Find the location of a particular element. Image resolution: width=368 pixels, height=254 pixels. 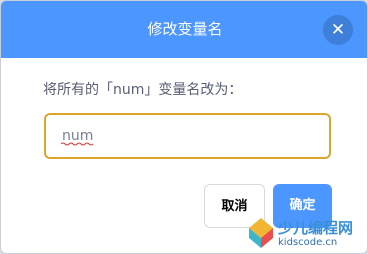

dialog-title: 修改变量名 is located at coordinates (185, 29).